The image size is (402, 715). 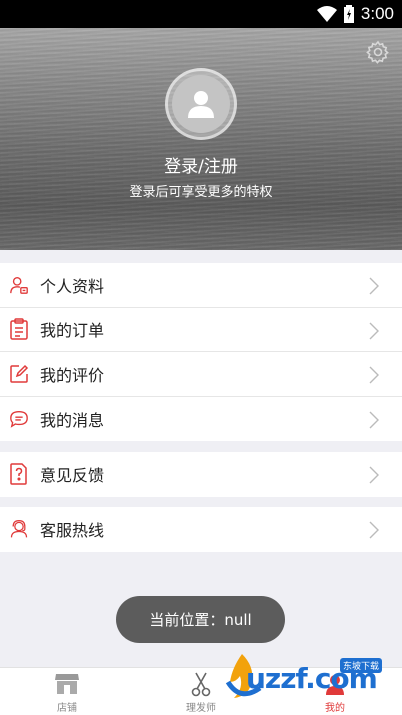 What do you see at coordinates (201, 708) in the screenshot?
I see `tab-label: 理发师` at bounding box center [201, 708].